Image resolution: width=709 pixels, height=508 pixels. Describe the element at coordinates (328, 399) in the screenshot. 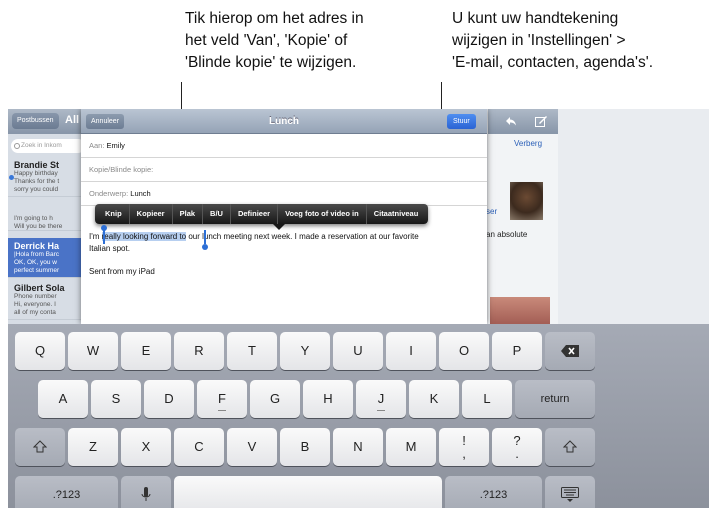

I see `key-h: H` at that location.